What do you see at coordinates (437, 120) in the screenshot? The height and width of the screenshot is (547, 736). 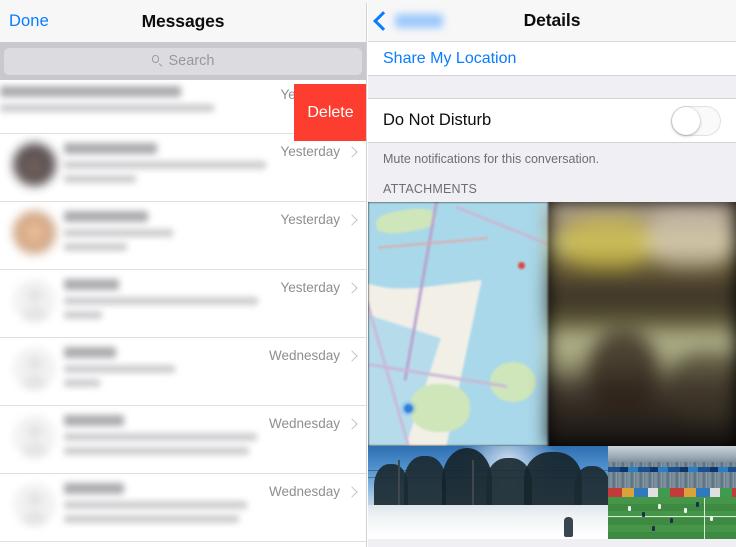 I see `do-not-disturb-label: Do Not Disturb` at bounding box center [437, 120].